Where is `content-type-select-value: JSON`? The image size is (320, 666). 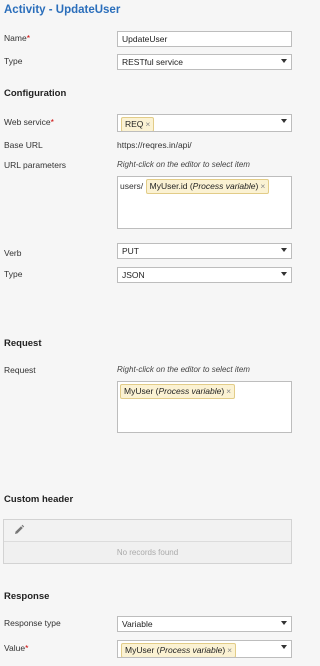 content-type-select-value: JSON is located at coordinates (133, 275).